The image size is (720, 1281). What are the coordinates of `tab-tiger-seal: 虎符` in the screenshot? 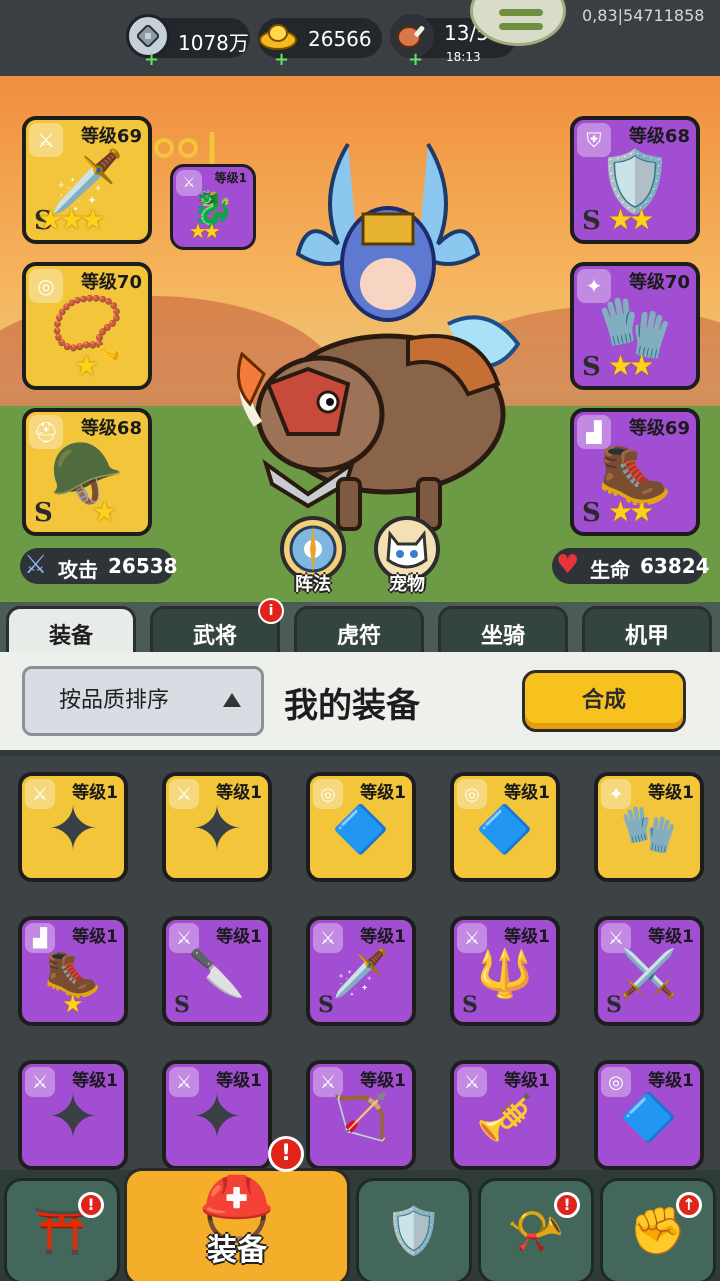 It's located at (359, 631).